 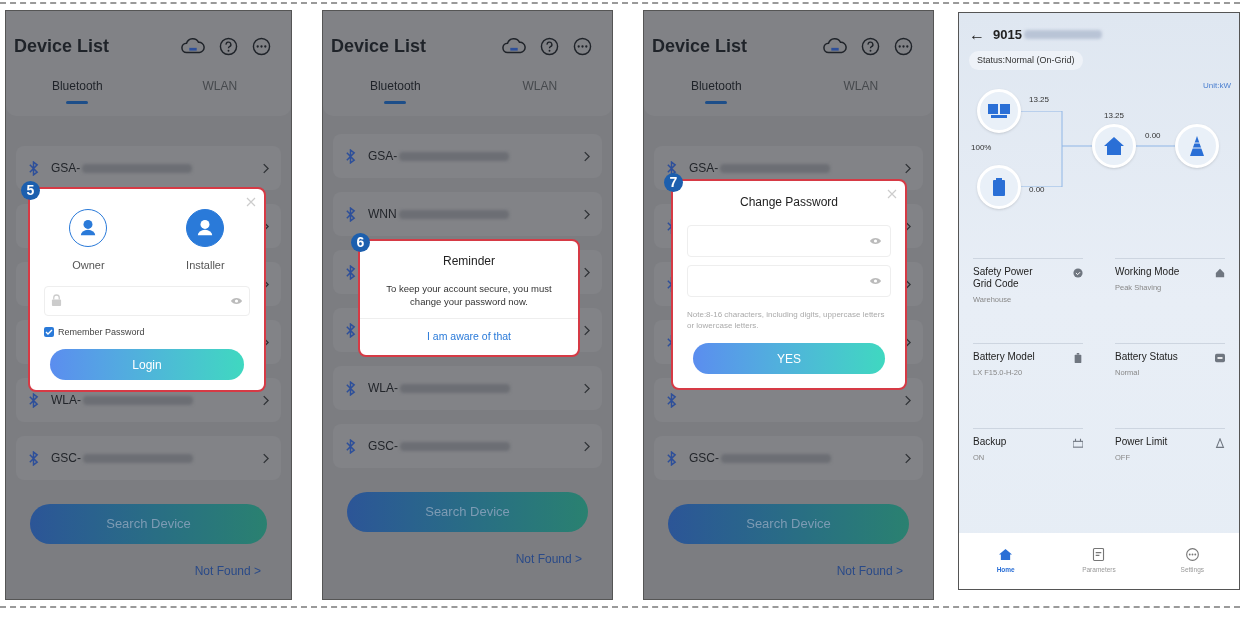 What do you see at coordinates (101, 332) in the screenshot?
I see `checkbox-label: Remember Password` at bounding box center [101, 332].